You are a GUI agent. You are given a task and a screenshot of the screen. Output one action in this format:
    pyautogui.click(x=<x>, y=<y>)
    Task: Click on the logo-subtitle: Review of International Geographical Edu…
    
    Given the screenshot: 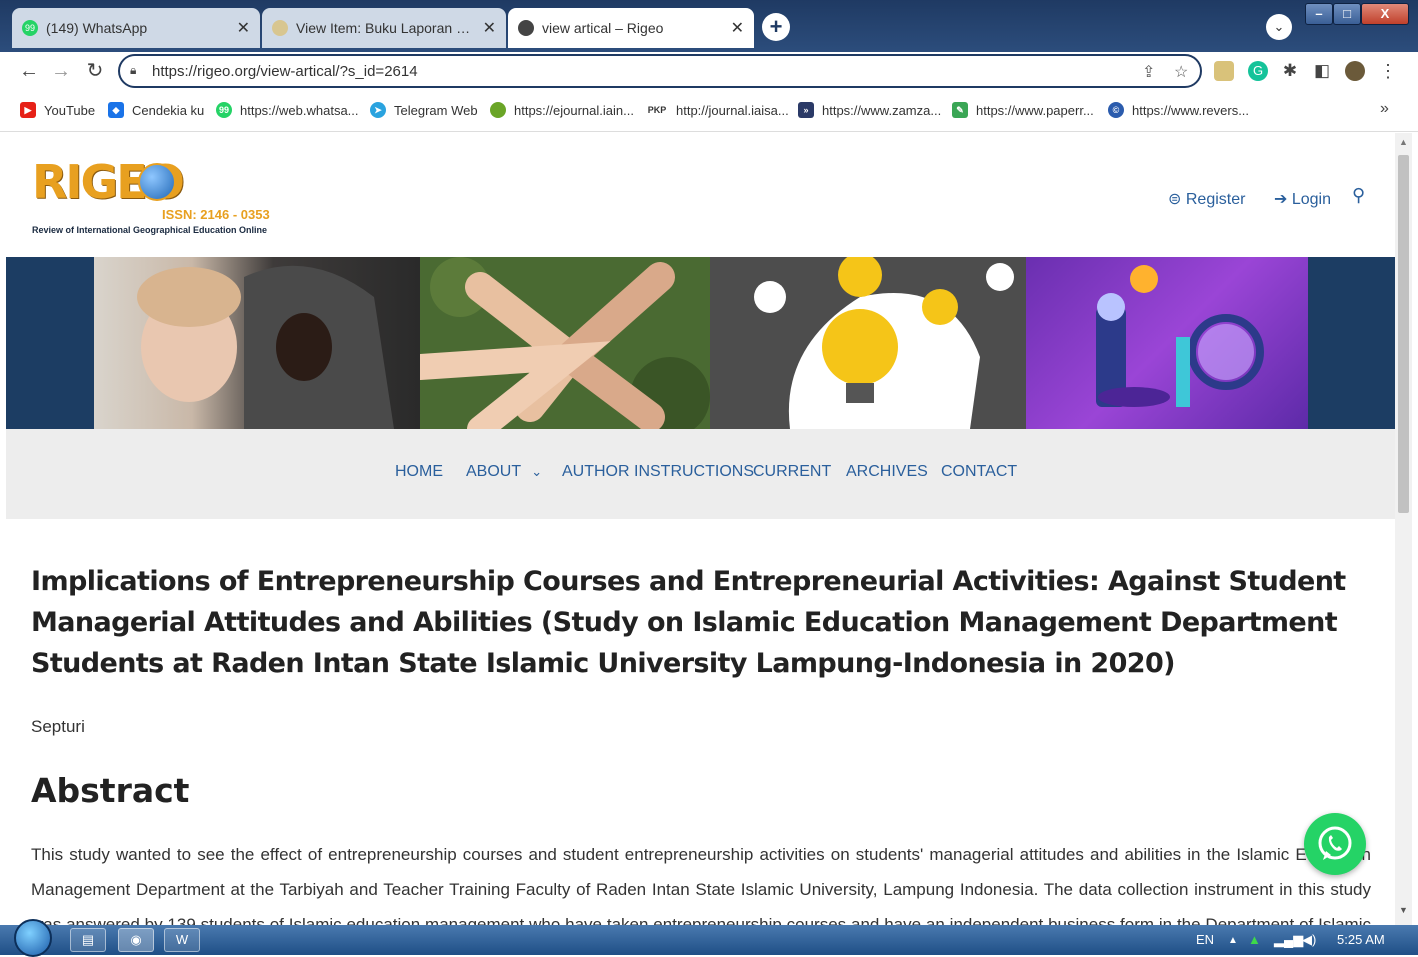 What is the action you would take?
    pyautogui.click(x=150, y=230)
    